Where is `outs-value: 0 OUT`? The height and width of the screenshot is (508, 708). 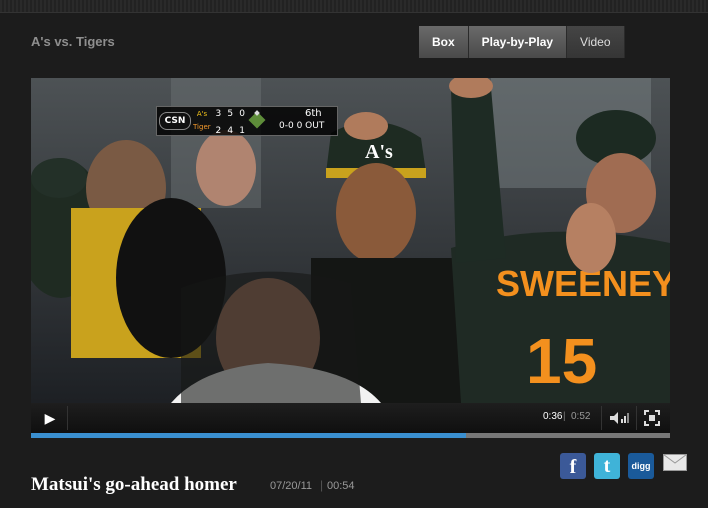
outs-value: 0 OUT is located at coordinates (310, 126).